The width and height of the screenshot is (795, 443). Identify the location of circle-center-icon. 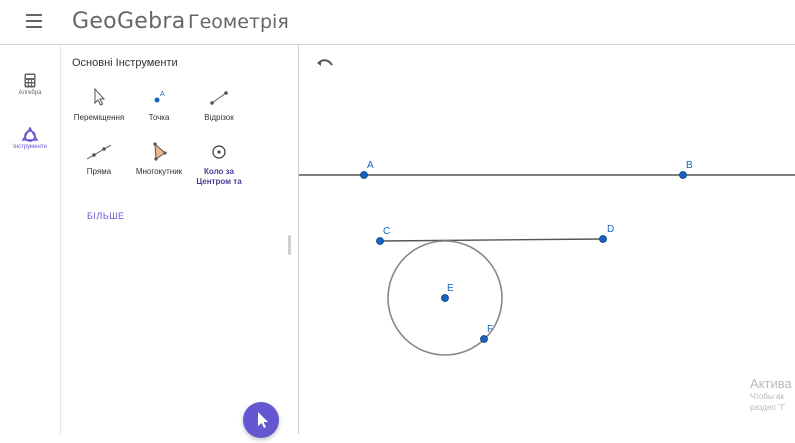
(219, 152).